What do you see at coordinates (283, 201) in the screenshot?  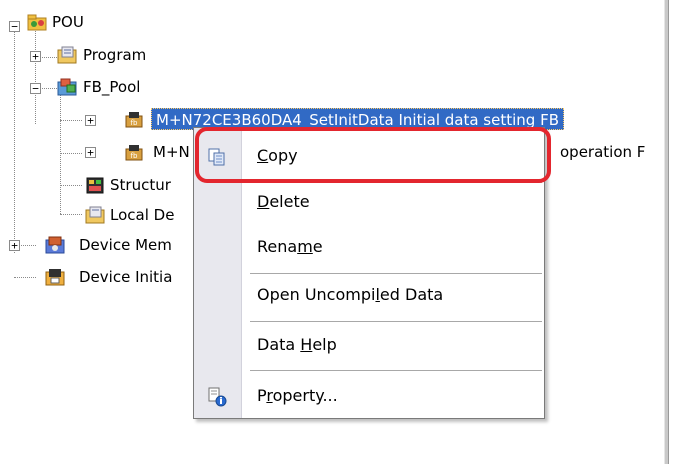 I see `menu-item-label: Delete` at bounding box center [283, 201].